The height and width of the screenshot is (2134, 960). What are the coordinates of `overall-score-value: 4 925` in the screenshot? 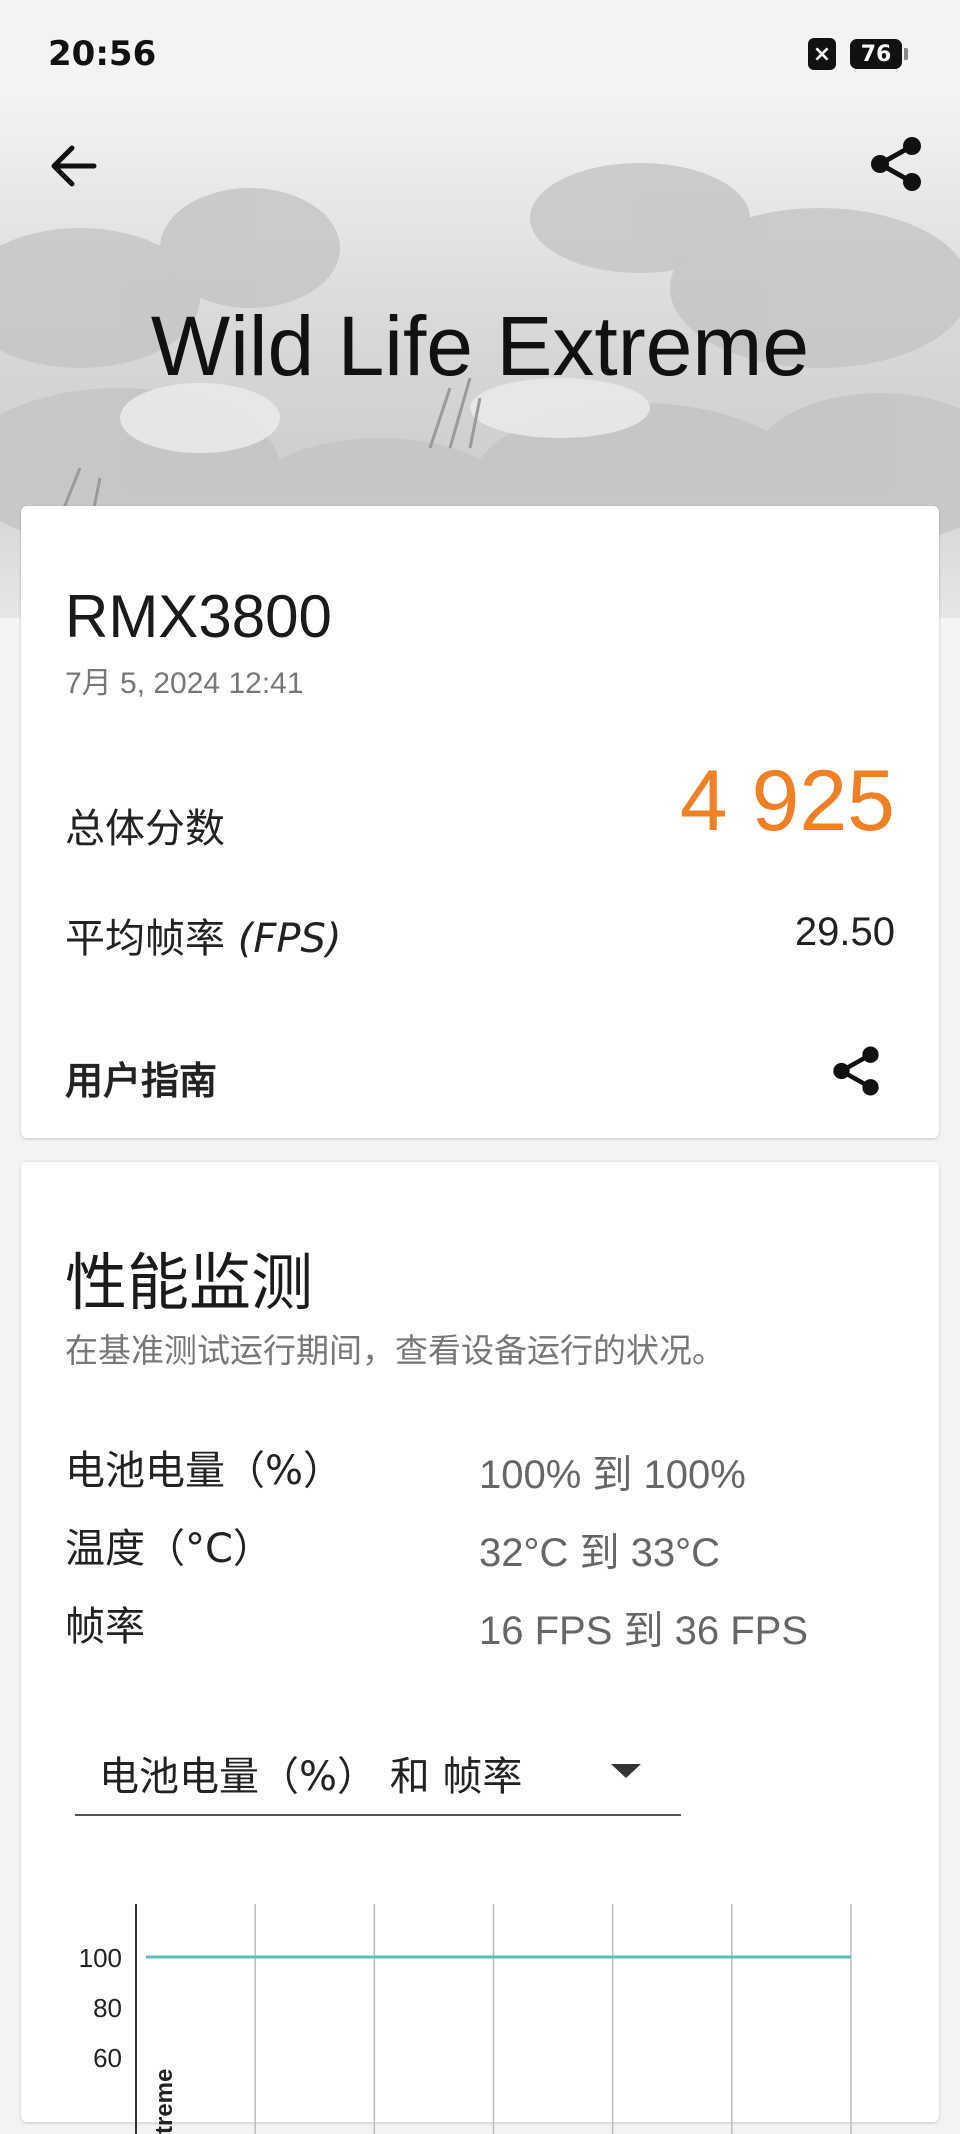 It's located at (787, 801).